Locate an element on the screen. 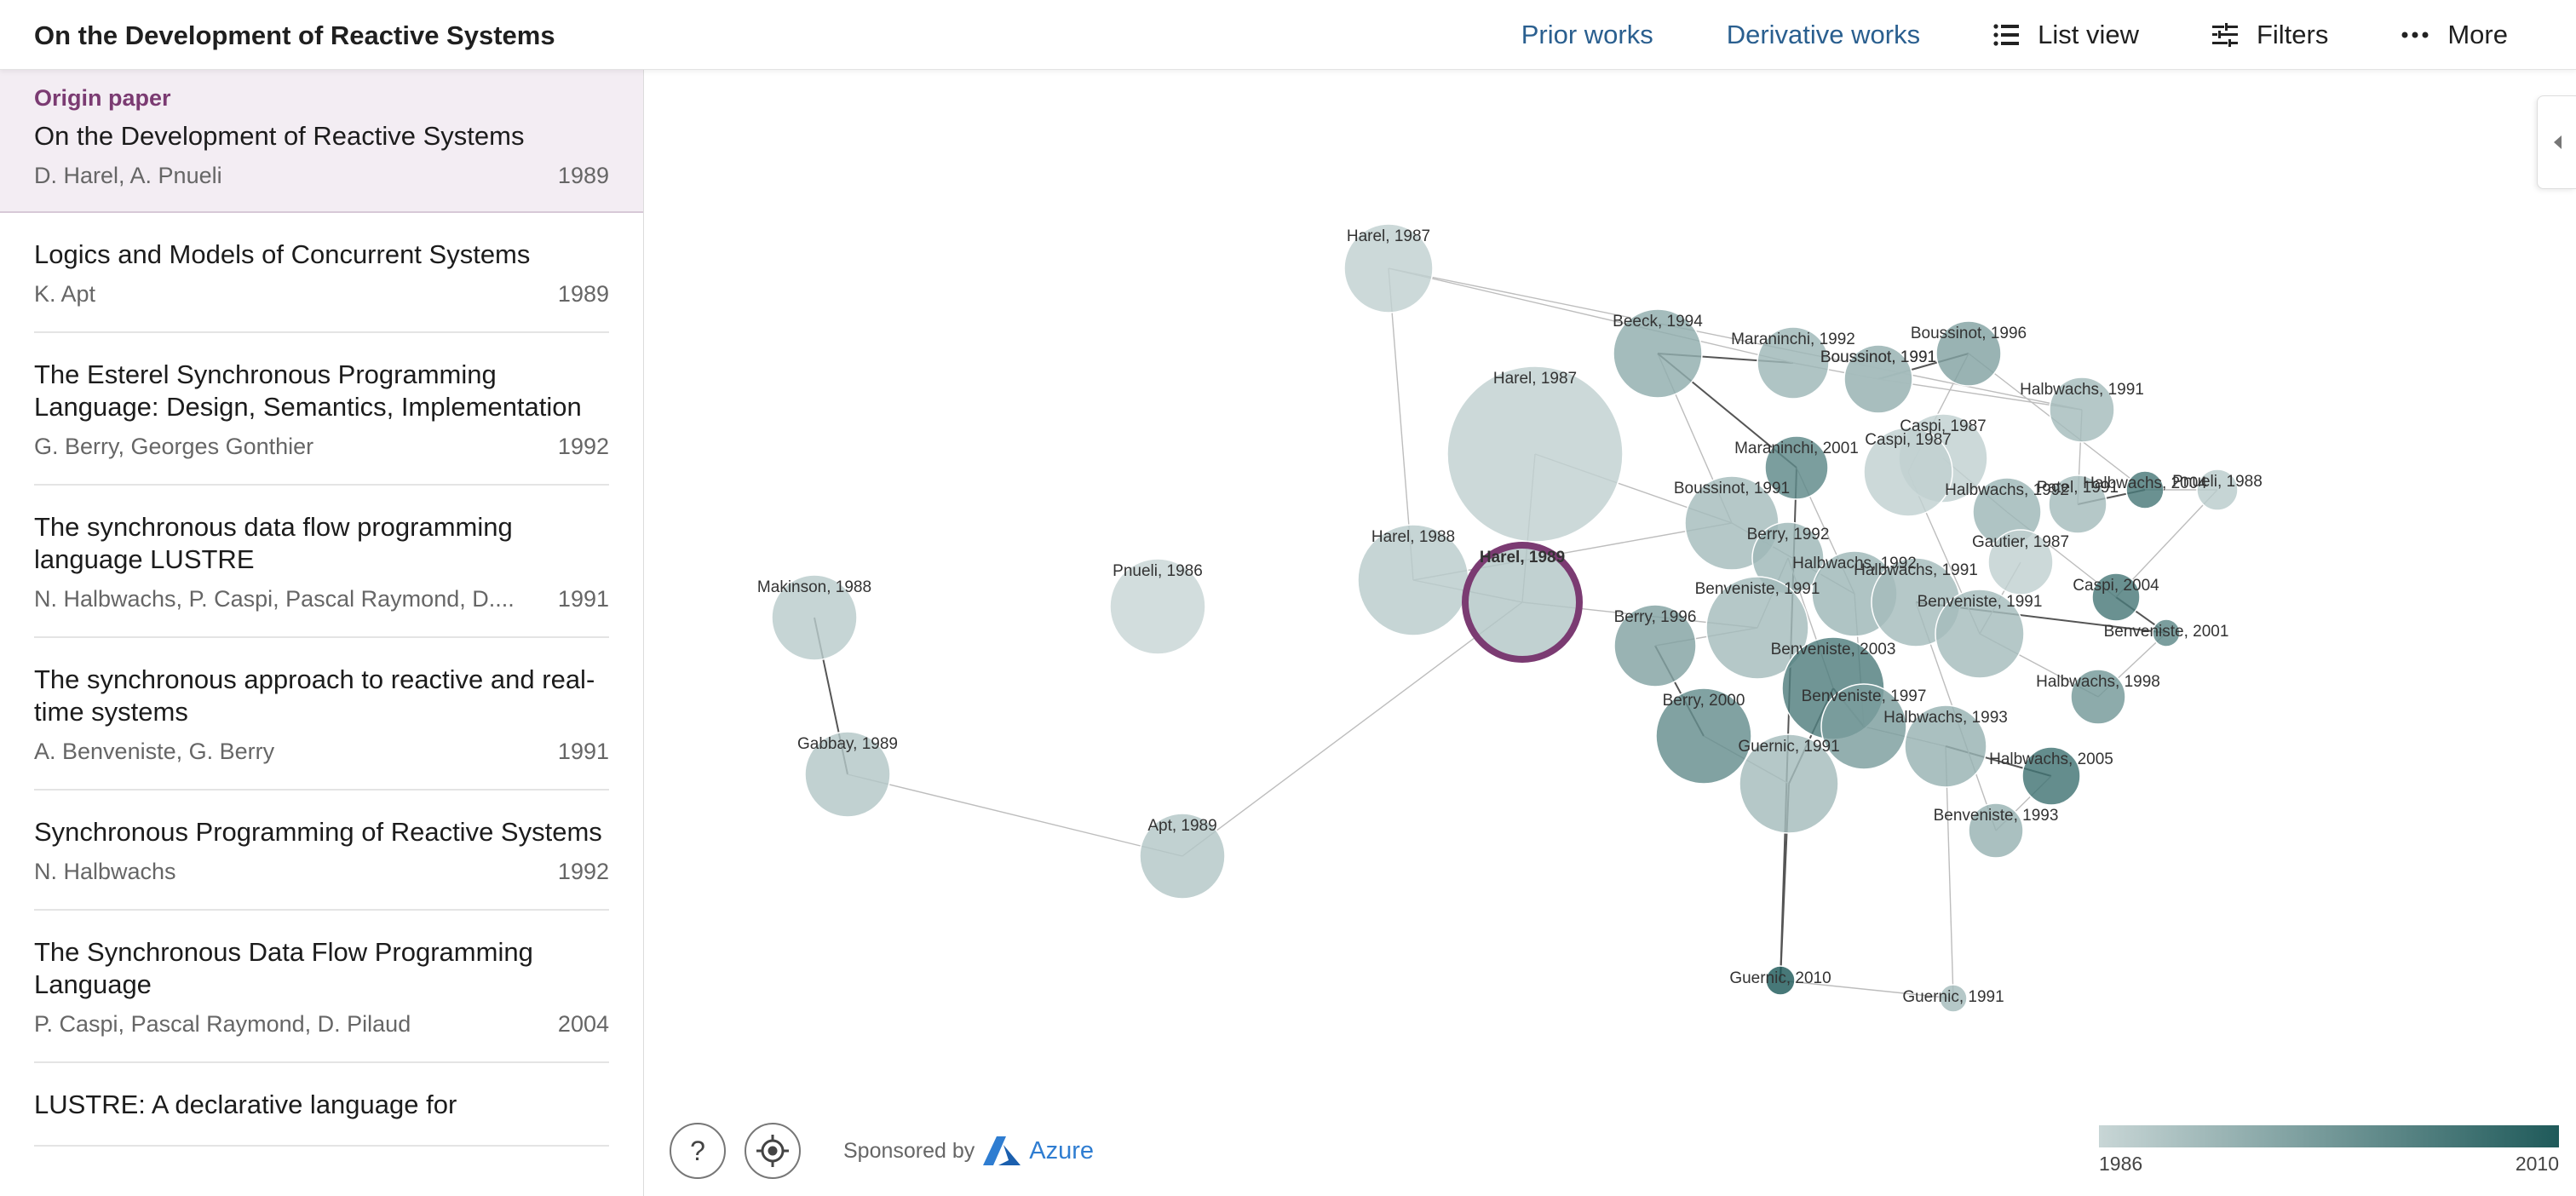  node-label: Benveniste, 1991 is located at coordinates (1981, 602).